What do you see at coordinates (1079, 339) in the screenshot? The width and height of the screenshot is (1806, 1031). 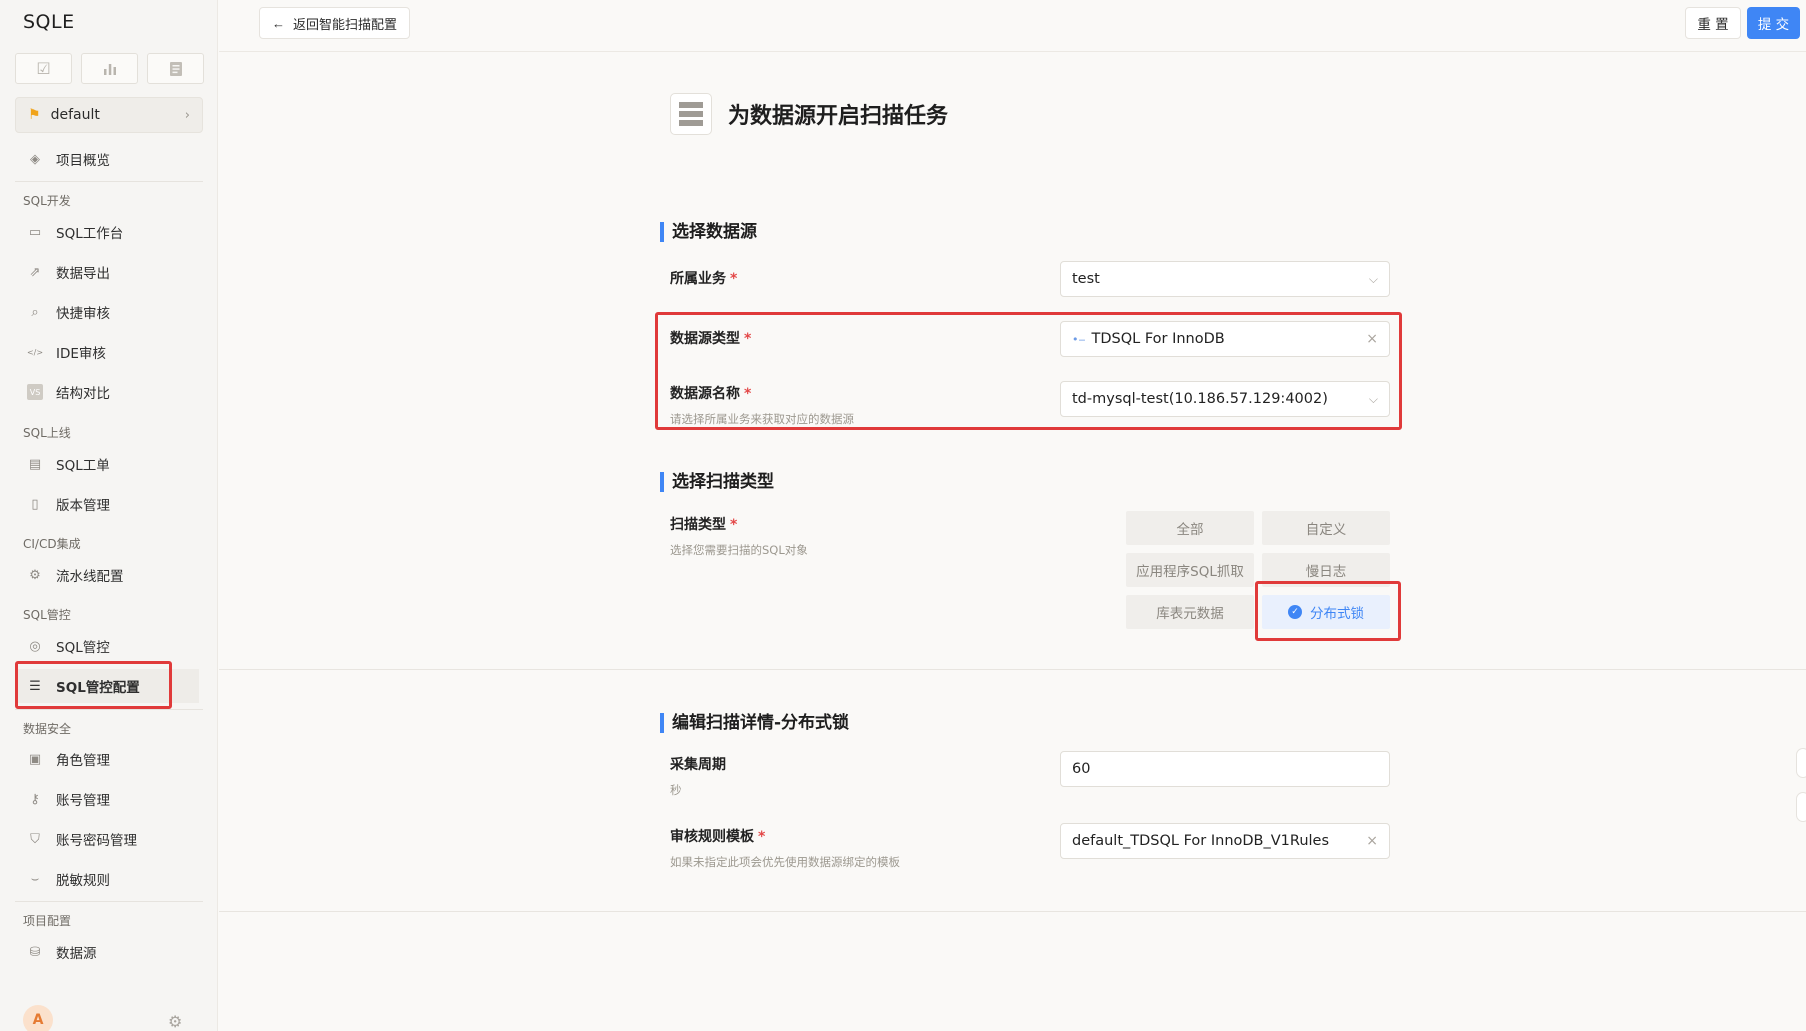 I see `tdsql-icon: •‒` at bounding box center [1079, 339].